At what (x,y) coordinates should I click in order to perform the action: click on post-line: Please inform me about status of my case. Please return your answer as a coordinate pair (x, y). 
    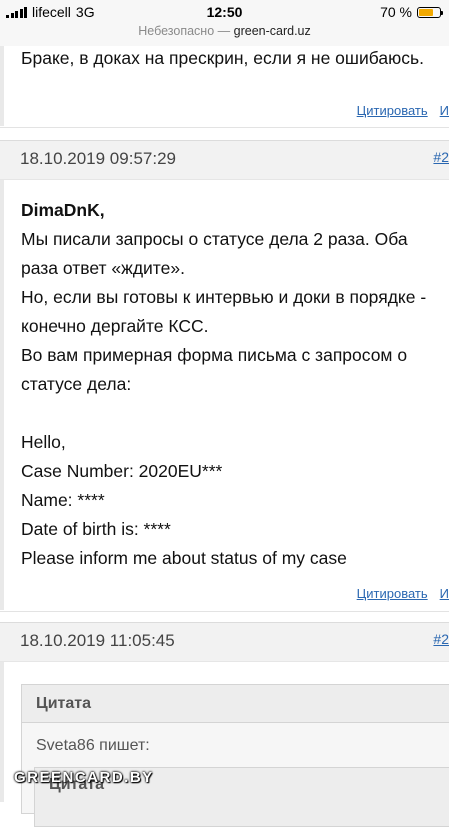
    Looking at the image, I should click on (184, 558).